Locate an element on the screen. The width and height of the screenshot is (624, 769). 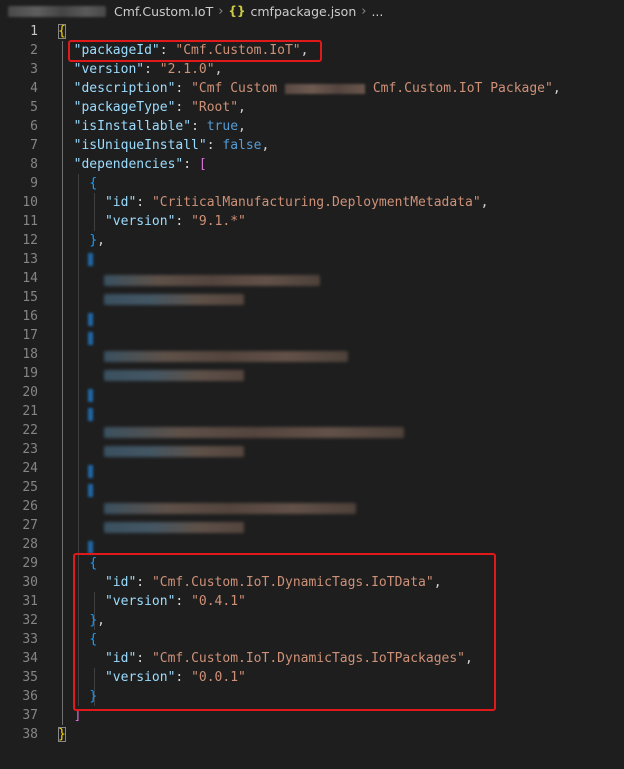
json-key: "isUniqueInstall" is located at coordinates (140, 145).